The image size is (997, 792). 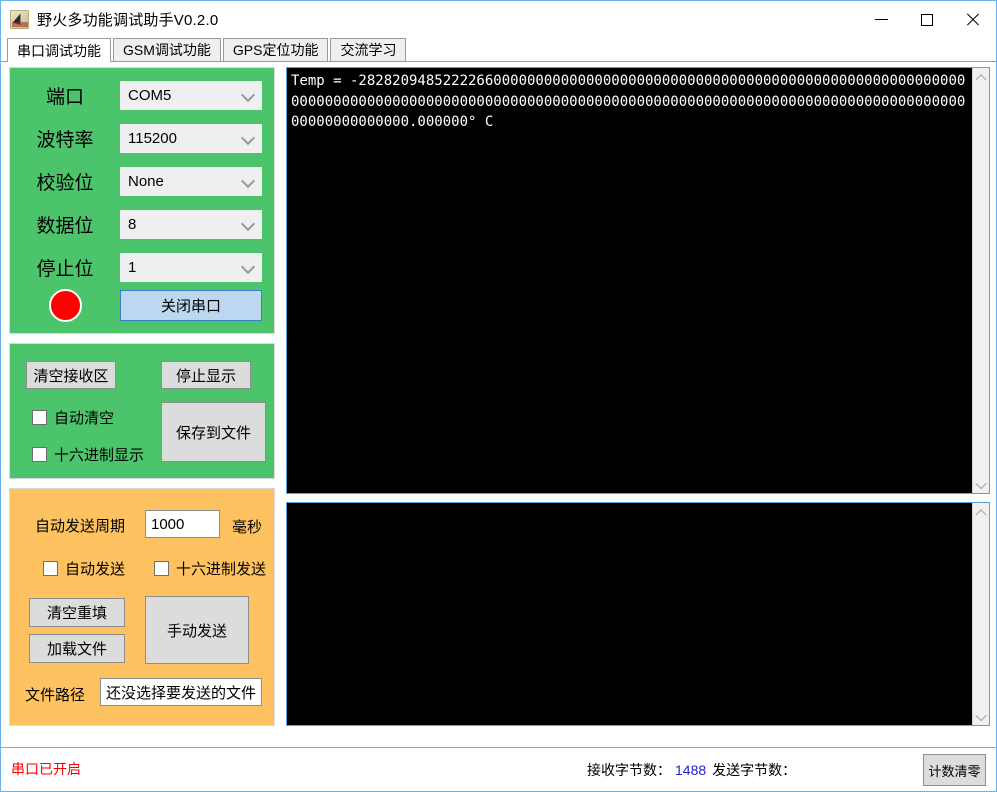 What do you see at coordinates (980, 280) in the screenshot?
I see `receive-scrollbar` at bounding box center [980, 280].